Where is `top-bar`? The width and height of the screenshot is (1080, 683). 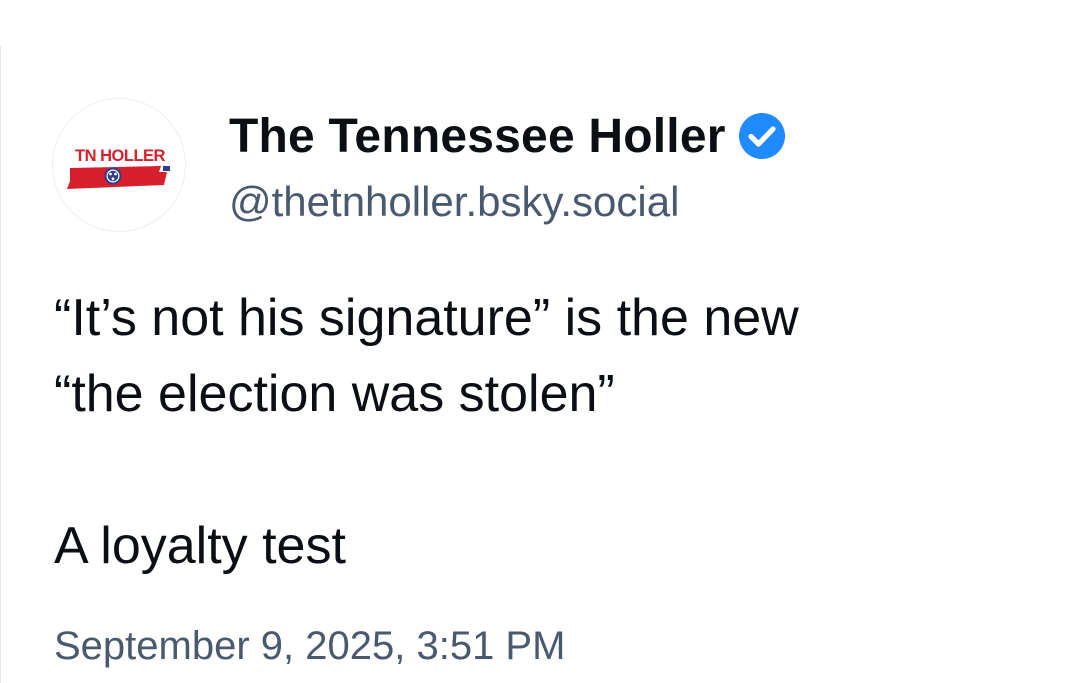
top-bar is located at coordinates (540, 23).